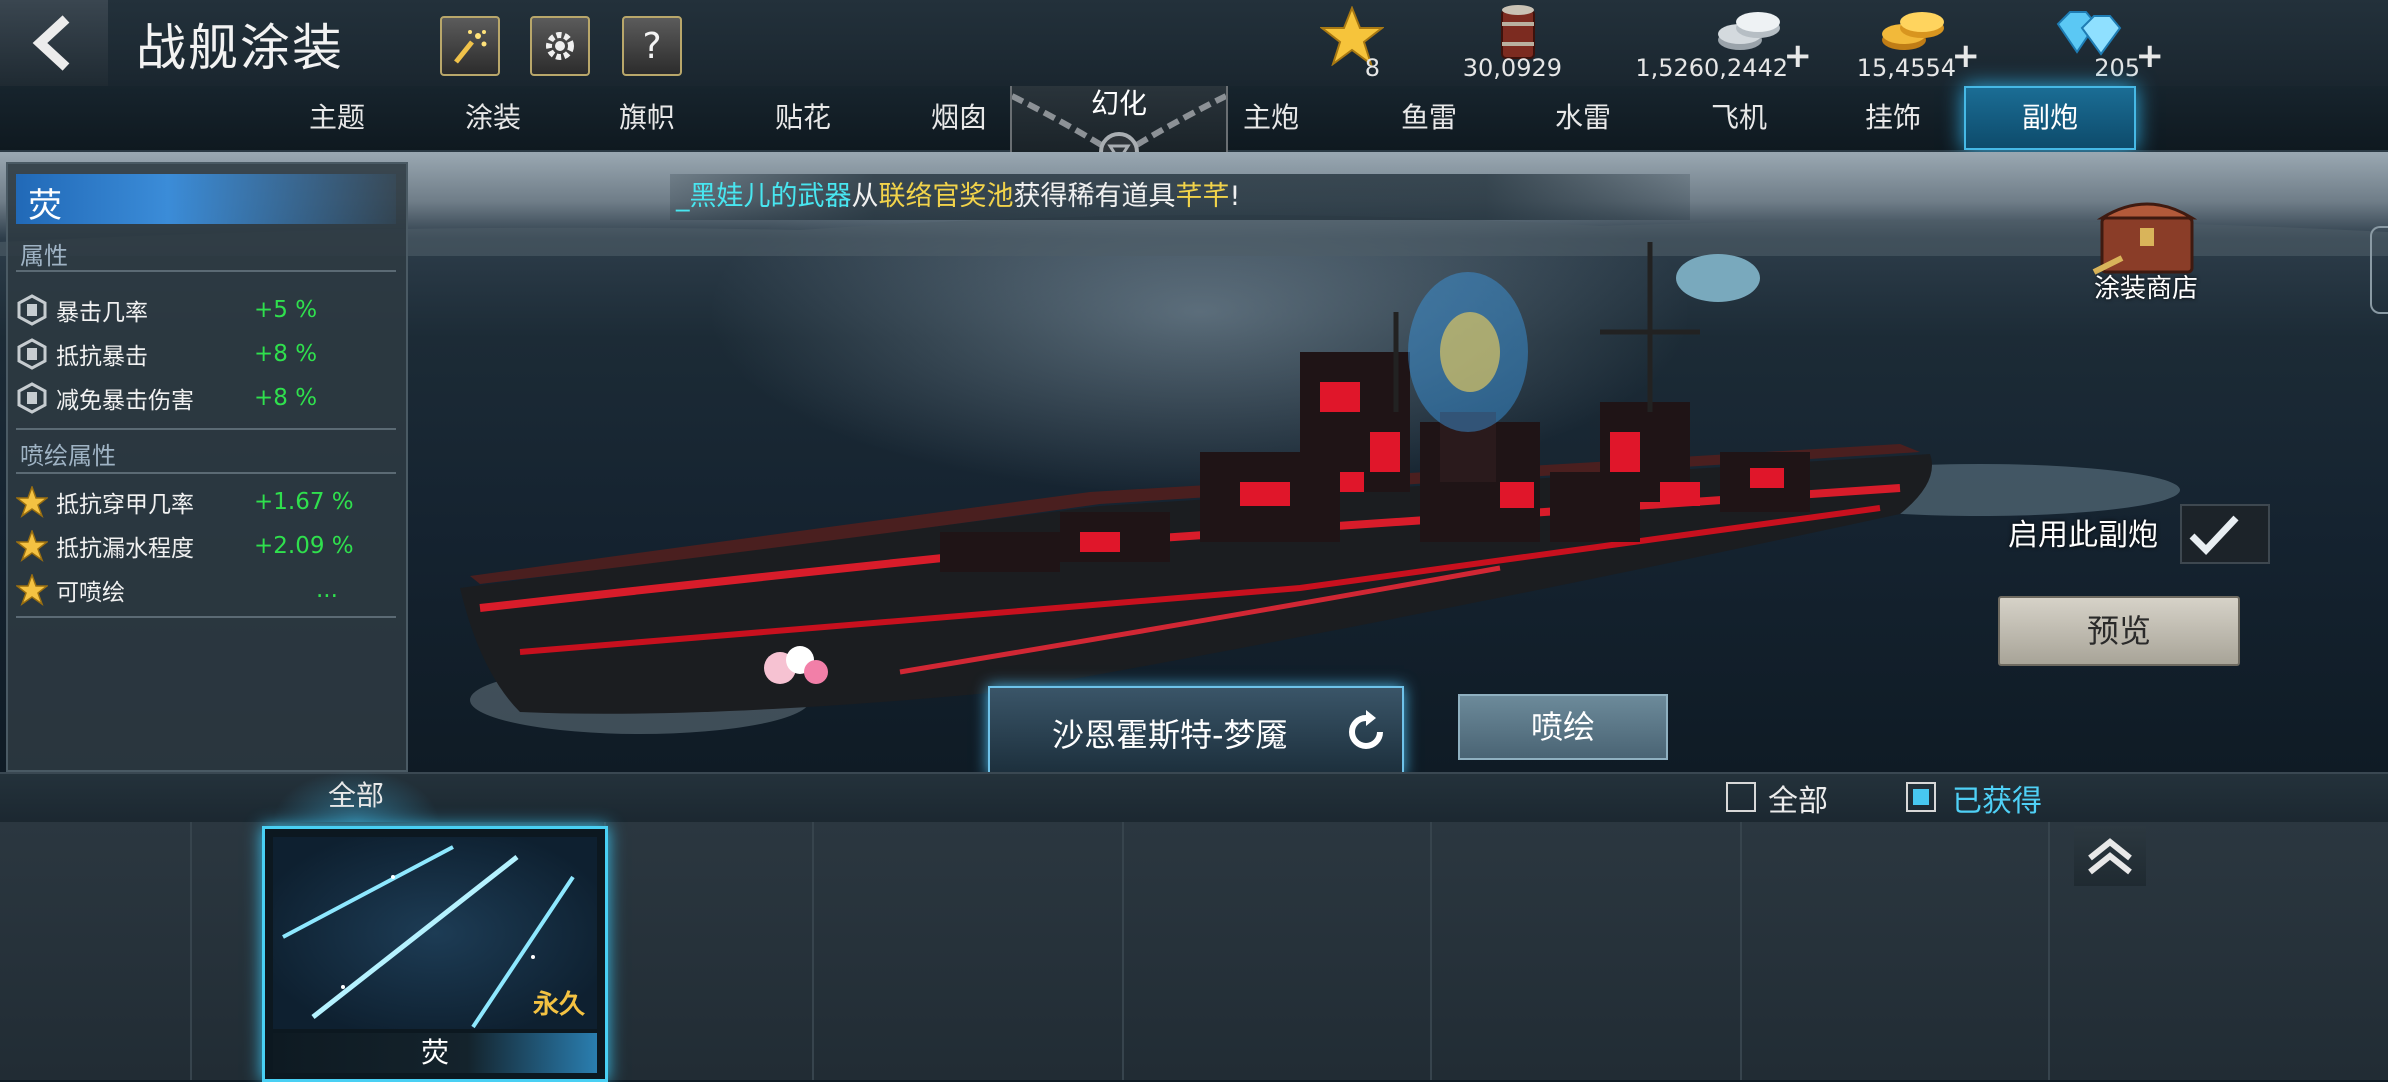  Describe the element at coordinates (90, 593) in the screenshot. I see `spray-attribute-label: 可喷绘` at that location.